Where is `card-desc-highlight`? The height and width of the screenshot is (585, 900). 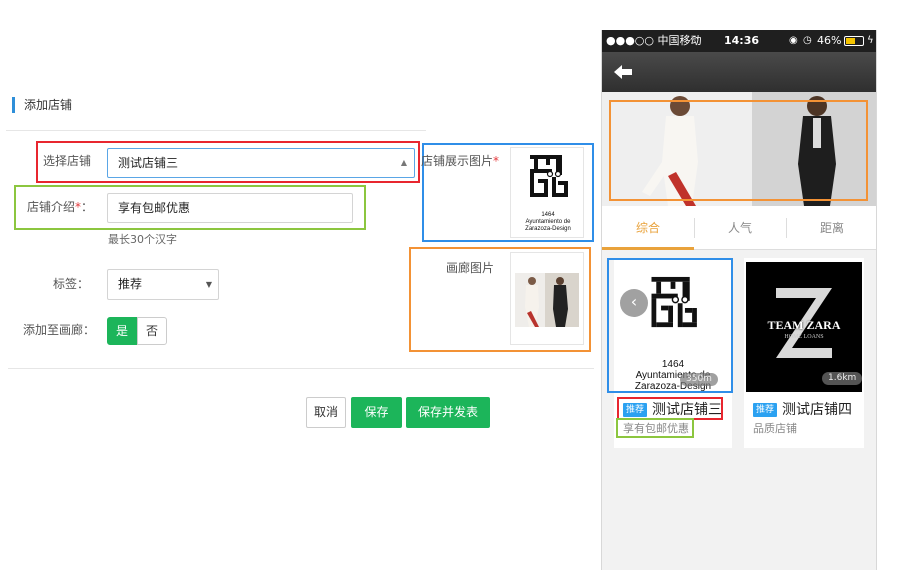 card-desc-highlight is located at coordinates (655, 428).